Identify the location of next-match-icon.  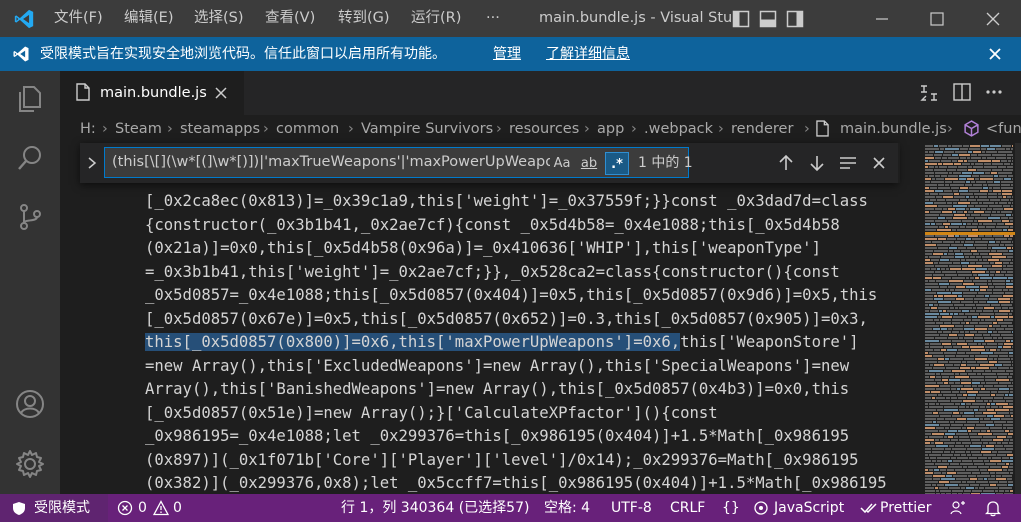
(817, 163).